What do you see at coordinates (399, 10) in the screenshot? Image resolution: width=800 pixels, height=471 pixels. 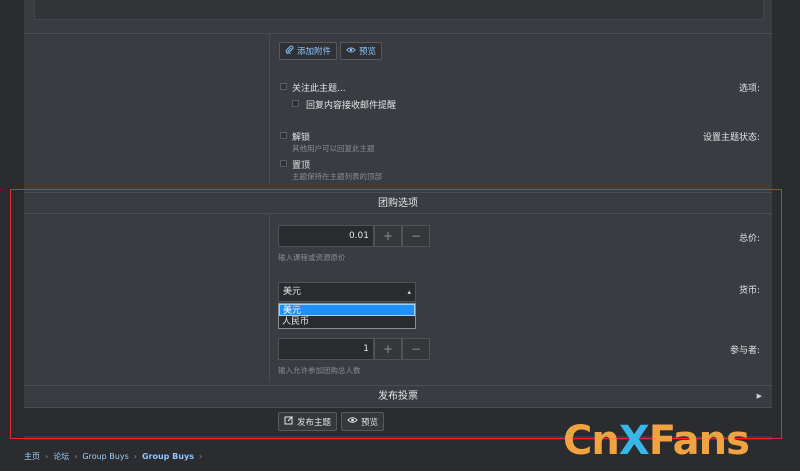 I see `editor-bottom` at bounding box center [399, 10].